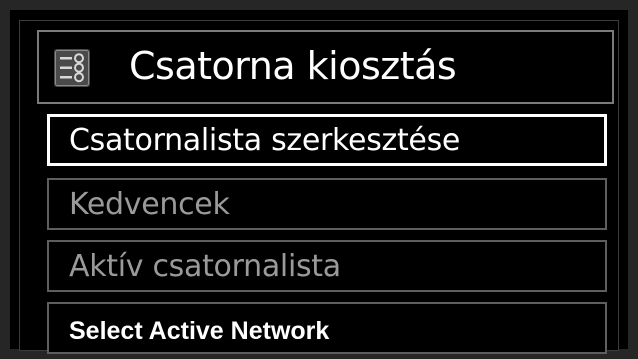  Describe the element at coordinates (265, 140) in the screenshot. I see `menu-item-label: Csatornalista szerkesztése` at that location.